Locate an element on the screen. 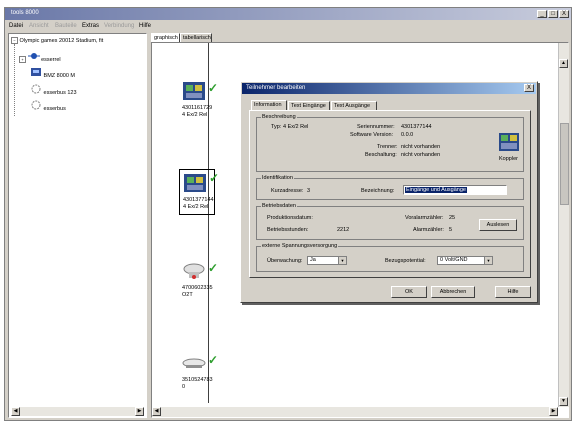 Image resolution: width=576 pixels, height=429 pixels. scroll-down-button: ▼ is located at coordinates (563, 401).